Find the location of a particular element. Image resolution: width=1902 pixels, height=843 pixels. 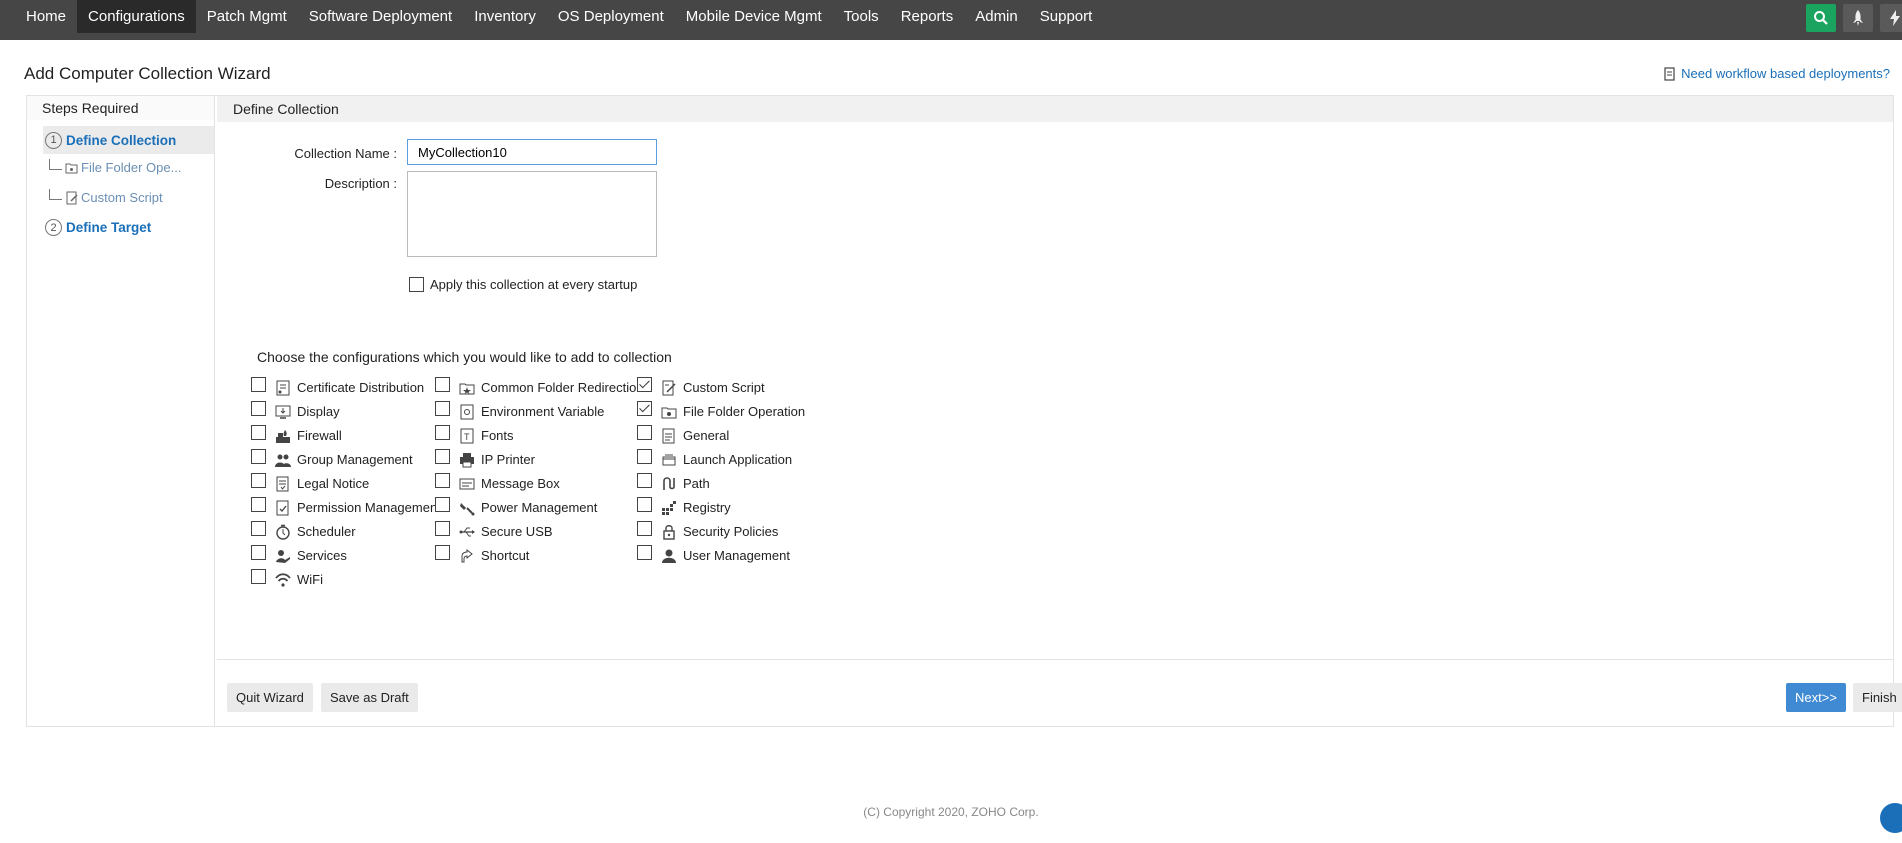

config-option-certificate-distribution: Certificate Distribution is located at coordinates (338, 386).